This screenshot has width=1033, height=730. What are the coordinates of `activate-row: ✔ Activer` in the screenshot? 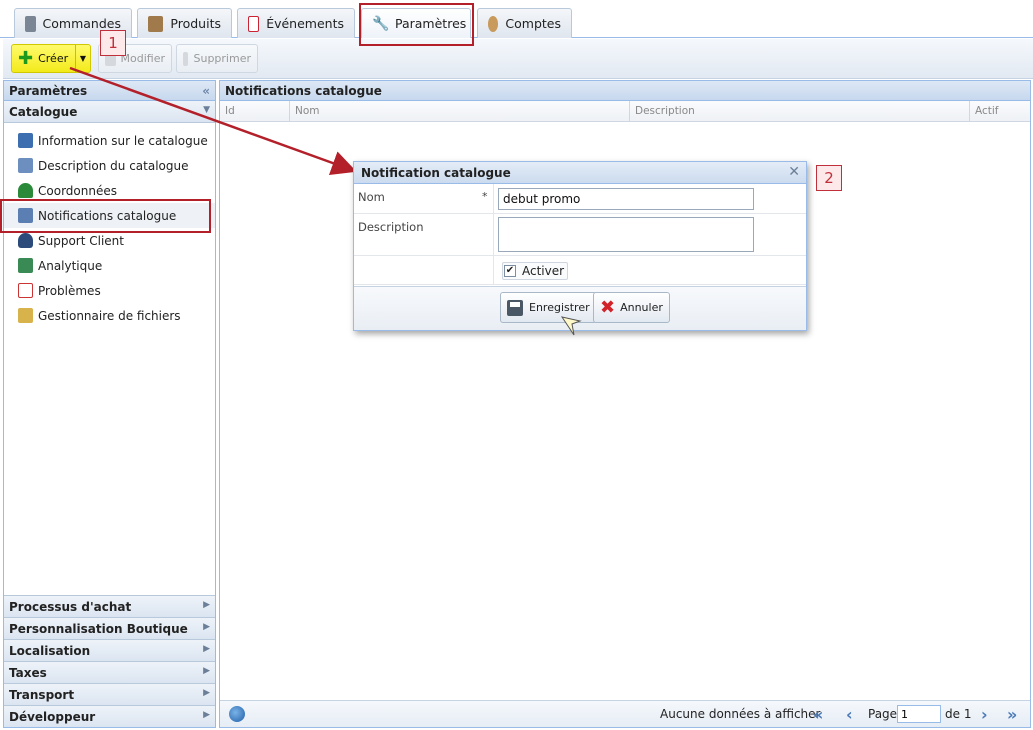 It's located at (580, 270).